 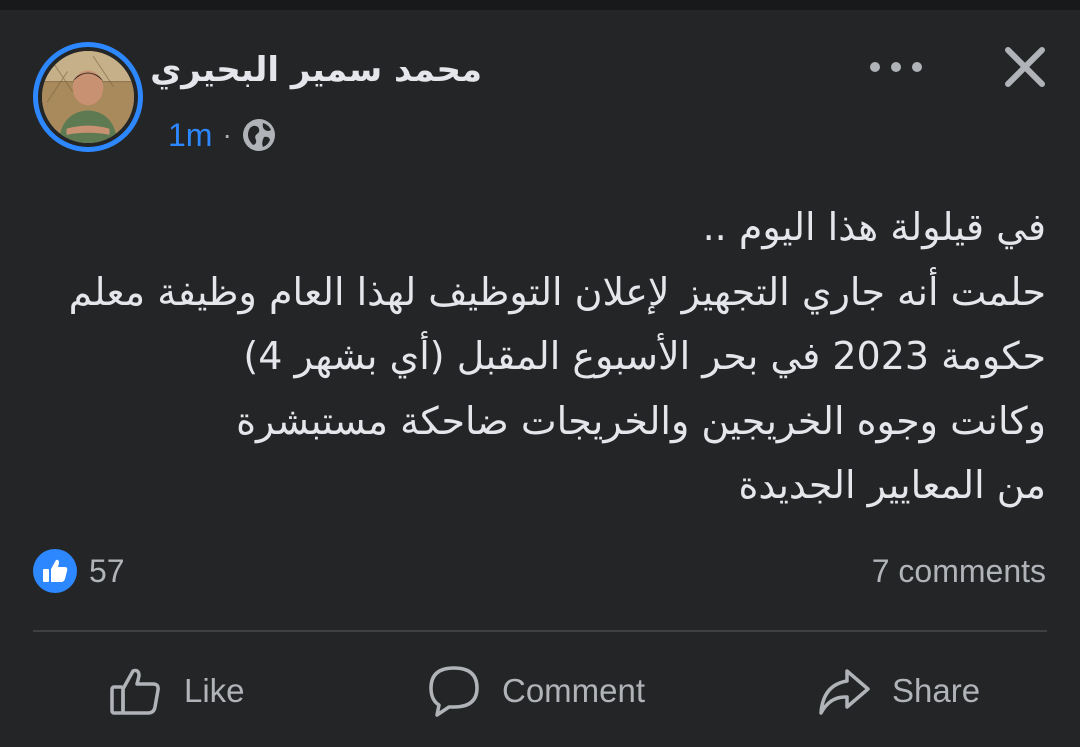 What do you see at coordinates (540, 5) in the screenshot?
I see `top-strip` at bounding box center [540, 5].